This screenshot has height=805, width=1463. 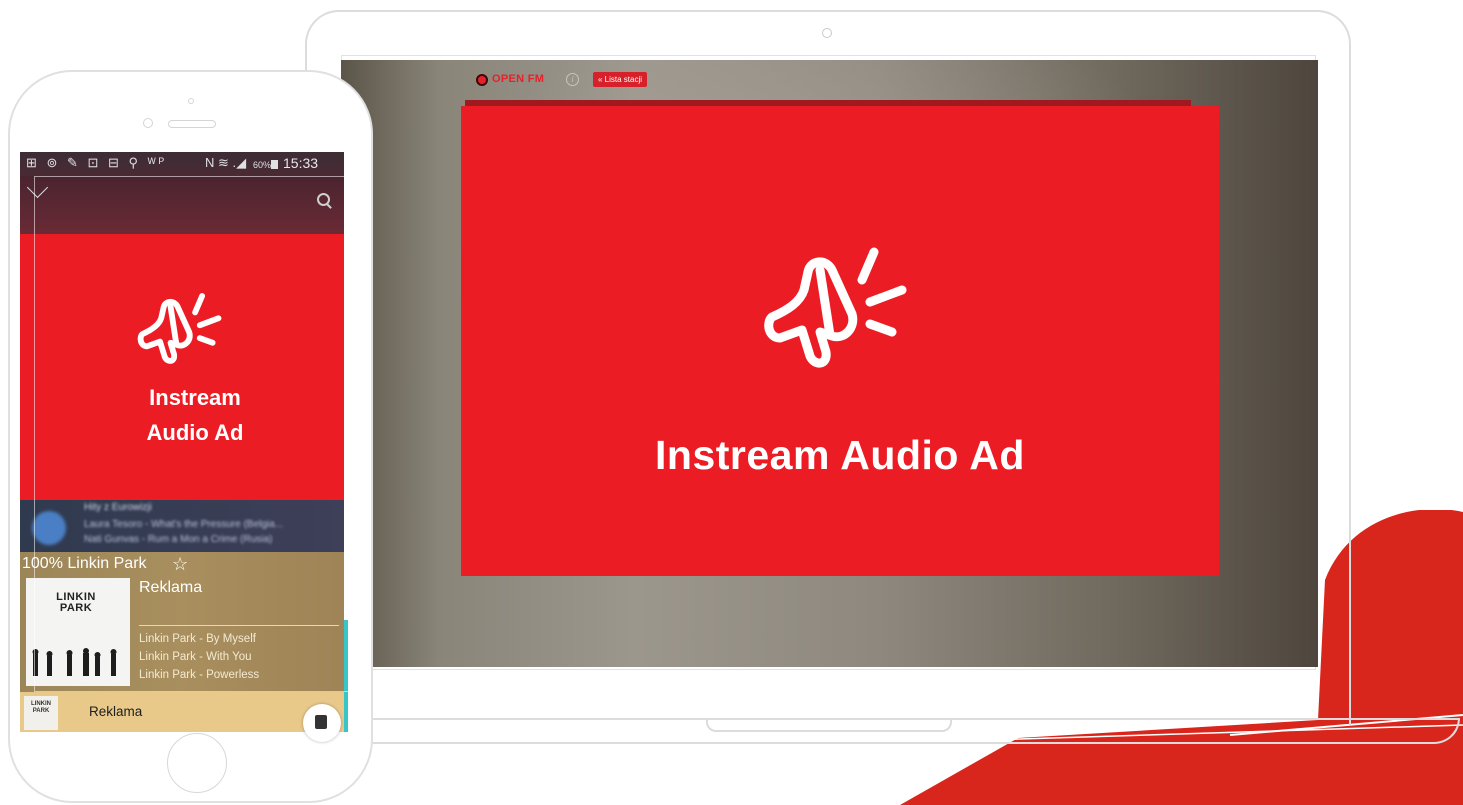 I want to click on screen-edge-accent, so click(x=346, y=676).